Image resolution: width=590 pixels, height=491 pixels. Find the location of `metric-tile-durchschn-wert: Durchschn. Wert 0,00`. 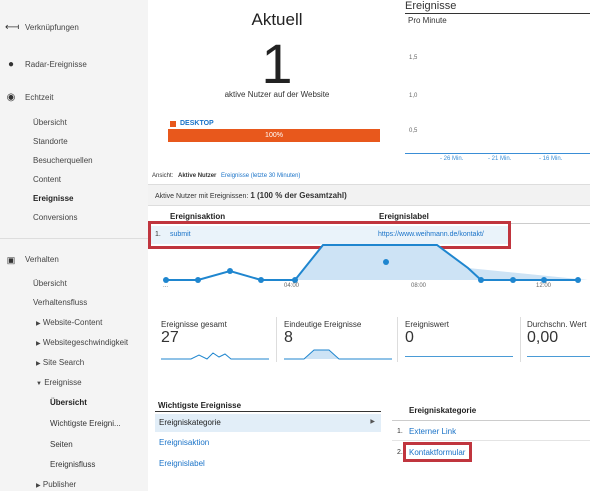

metric-tile-durchschn-wert: Durchschn. Wert 0,00 is located at coordinates (558, 338).